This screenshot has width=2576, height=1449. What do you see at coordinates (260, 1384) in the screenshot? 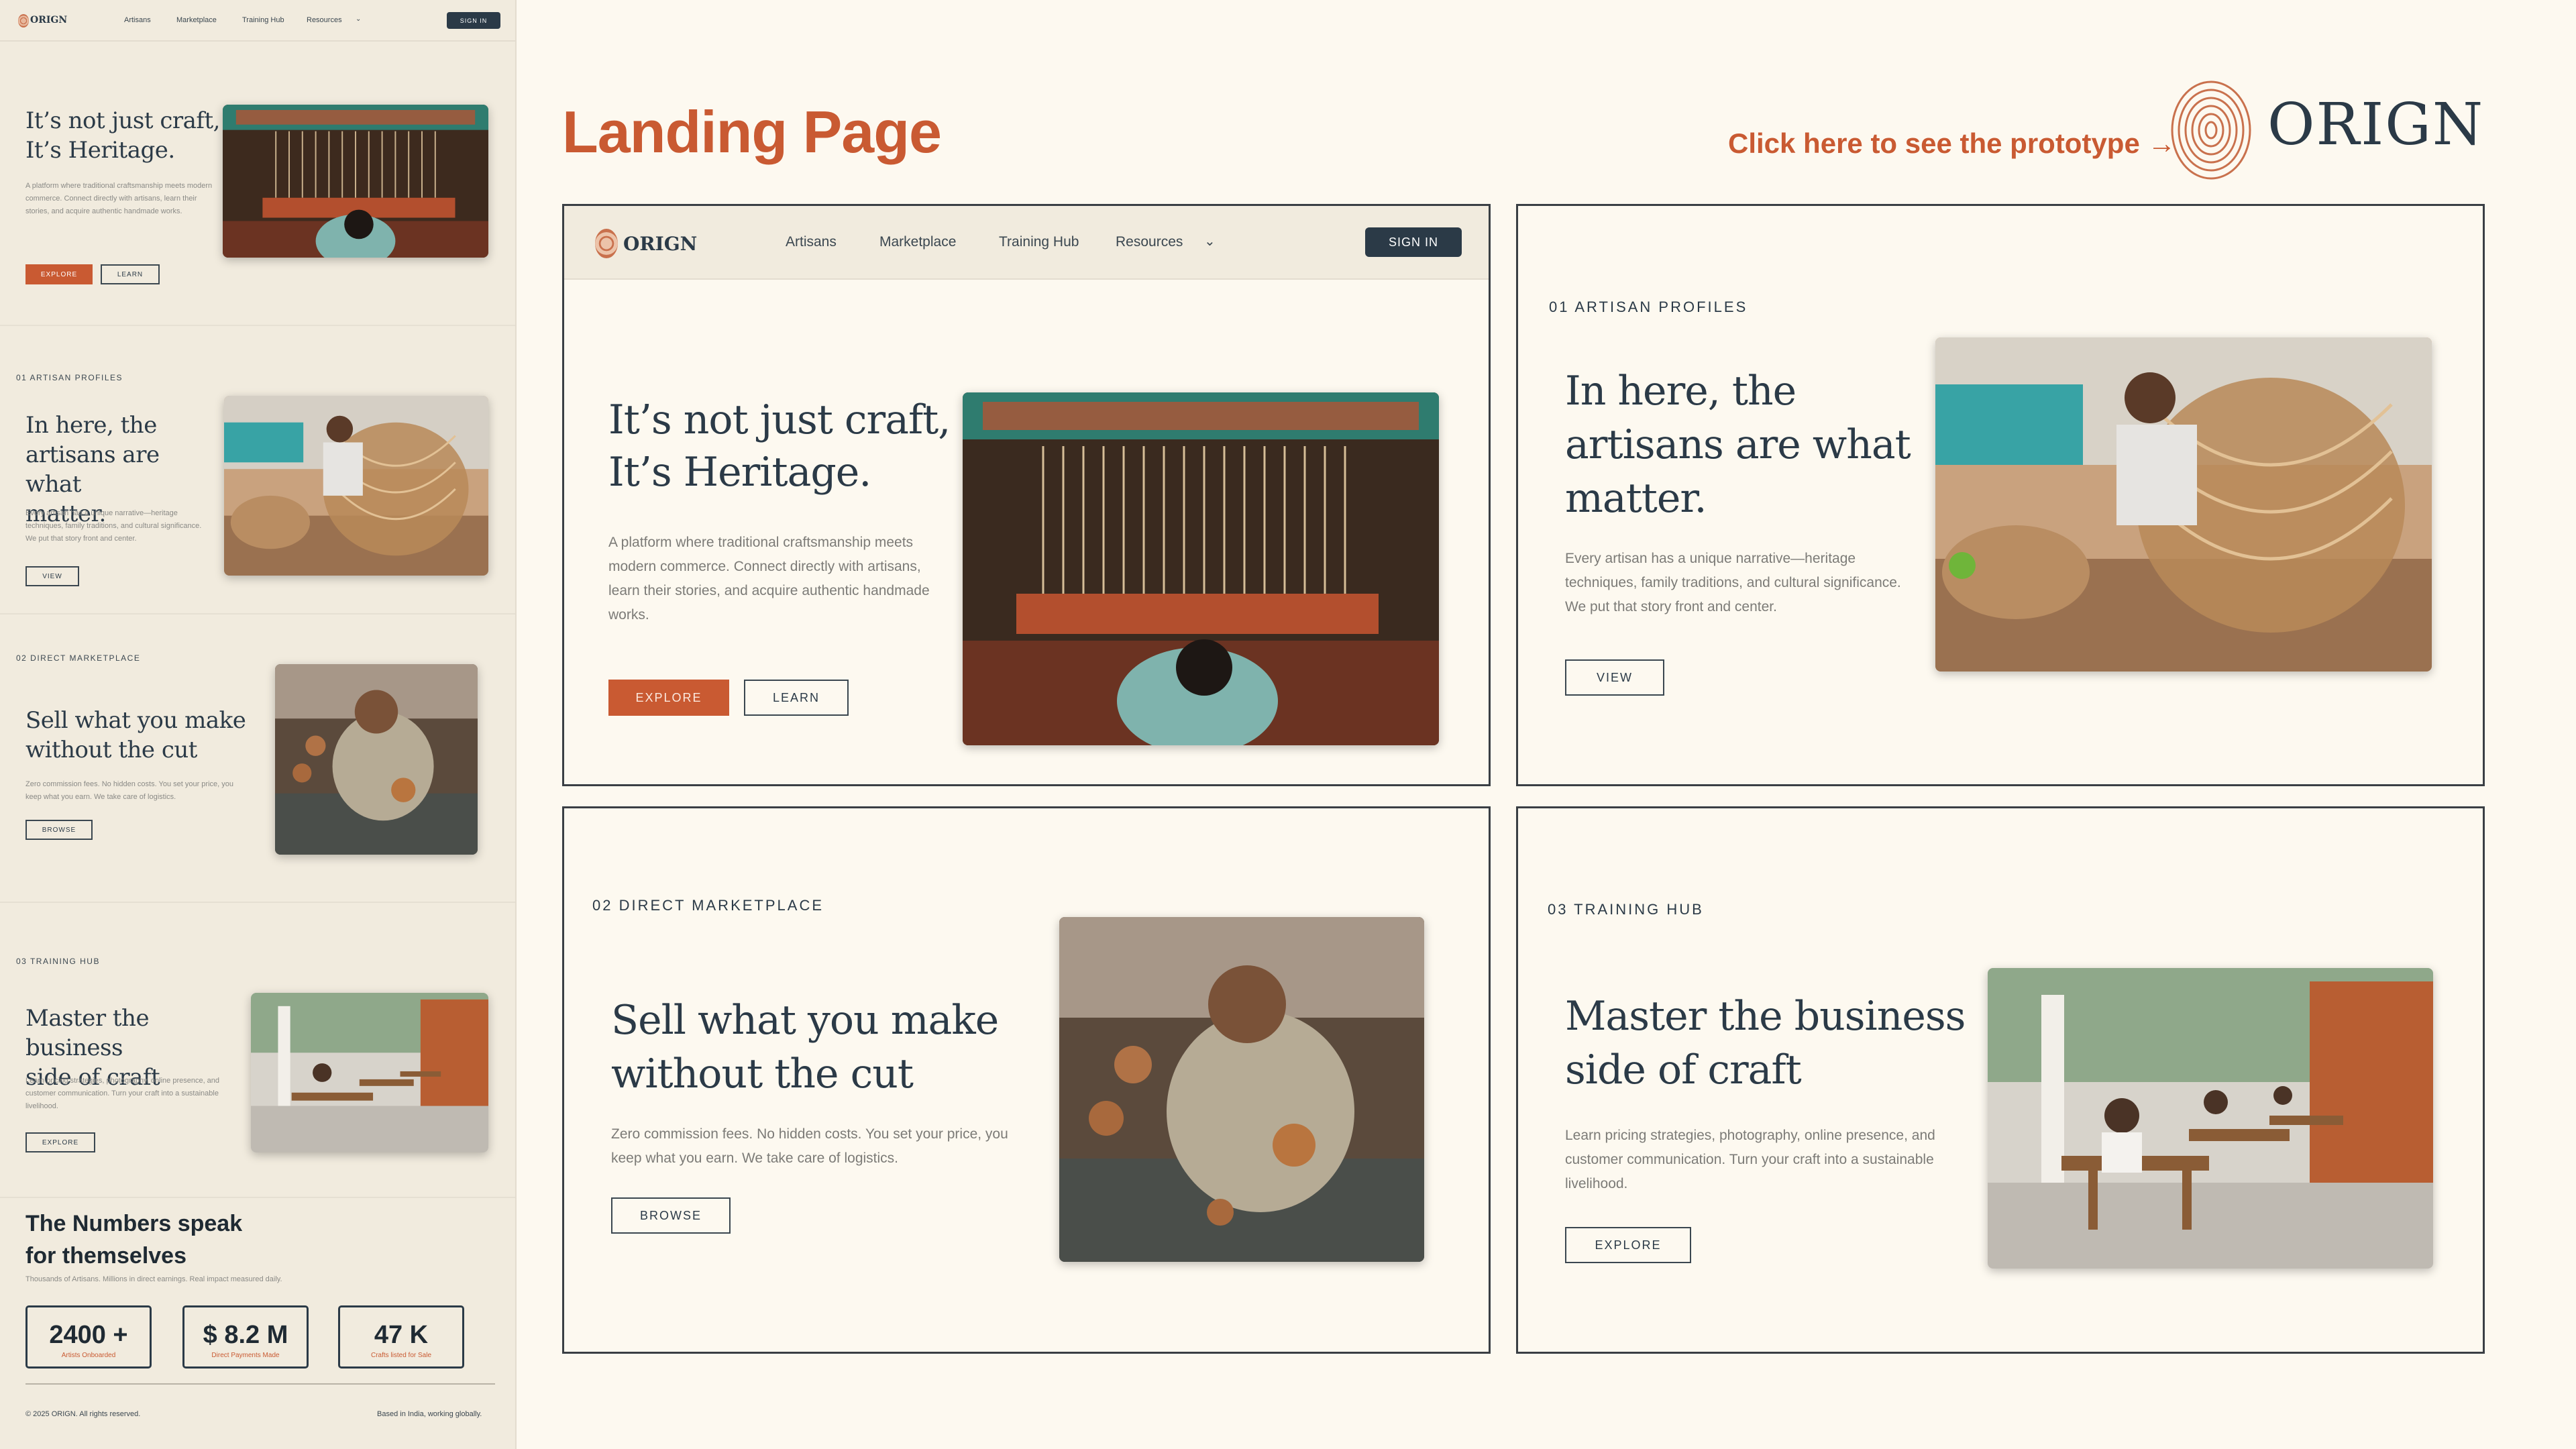
I see `footer-divider` at bounding box center [260, 1384].